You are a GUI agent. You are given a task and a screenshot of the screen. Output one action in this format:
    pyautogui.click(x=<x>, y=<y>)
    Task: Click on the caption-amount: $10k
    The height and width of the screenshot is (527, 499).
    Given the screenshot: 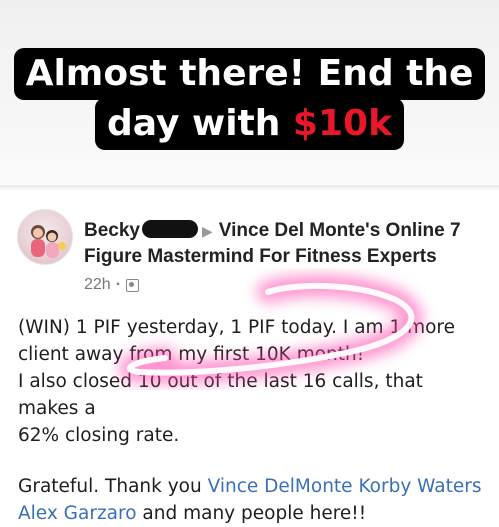 What is the action you would take?
    pyautogui.click(x=342, y=123)
    